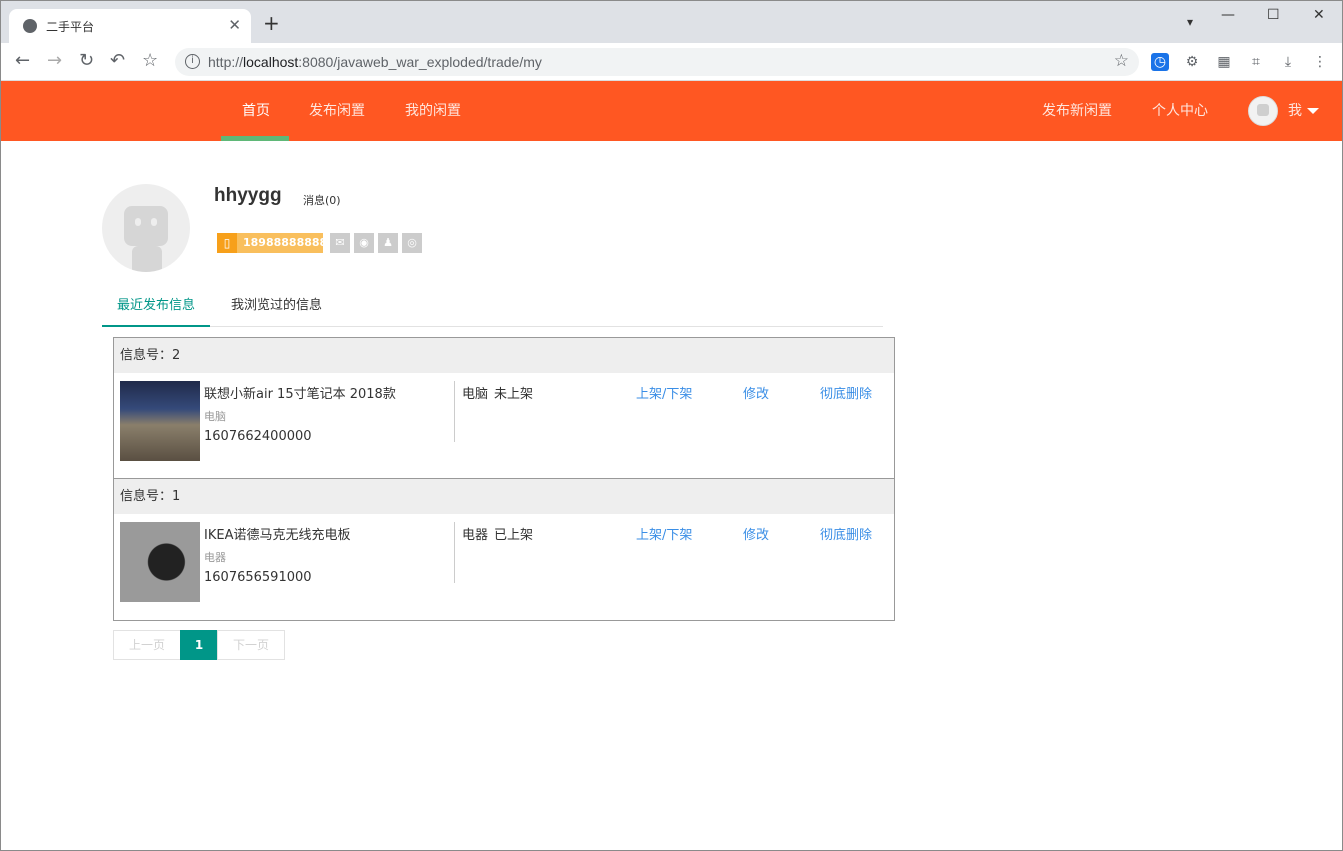 The width and height of the screenshot is (1343, 851). Describe the element at coordinates (1192, 62) in the screenshot. I see `gear-extension-icon: ⚙` at that location.